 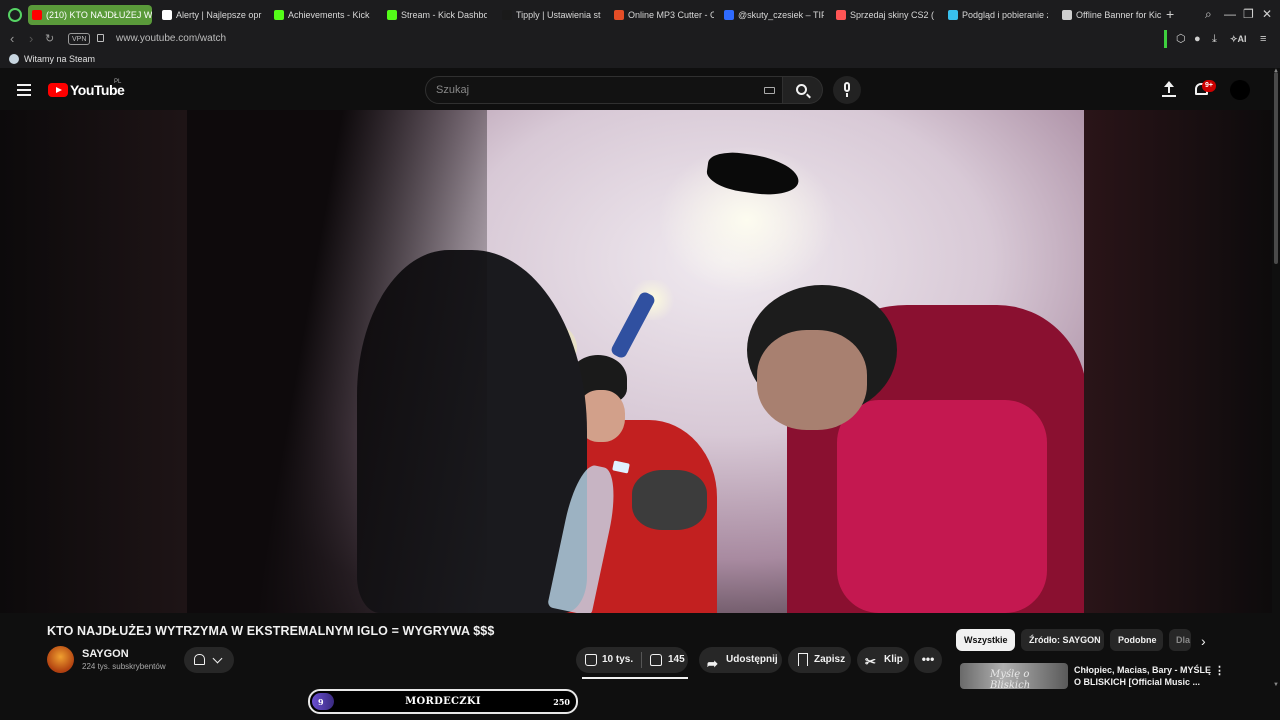 What do you see at coordinates (1230, 14) in the screenshot?
I see `minimize-button: —` at bounding box center [1230, 14].